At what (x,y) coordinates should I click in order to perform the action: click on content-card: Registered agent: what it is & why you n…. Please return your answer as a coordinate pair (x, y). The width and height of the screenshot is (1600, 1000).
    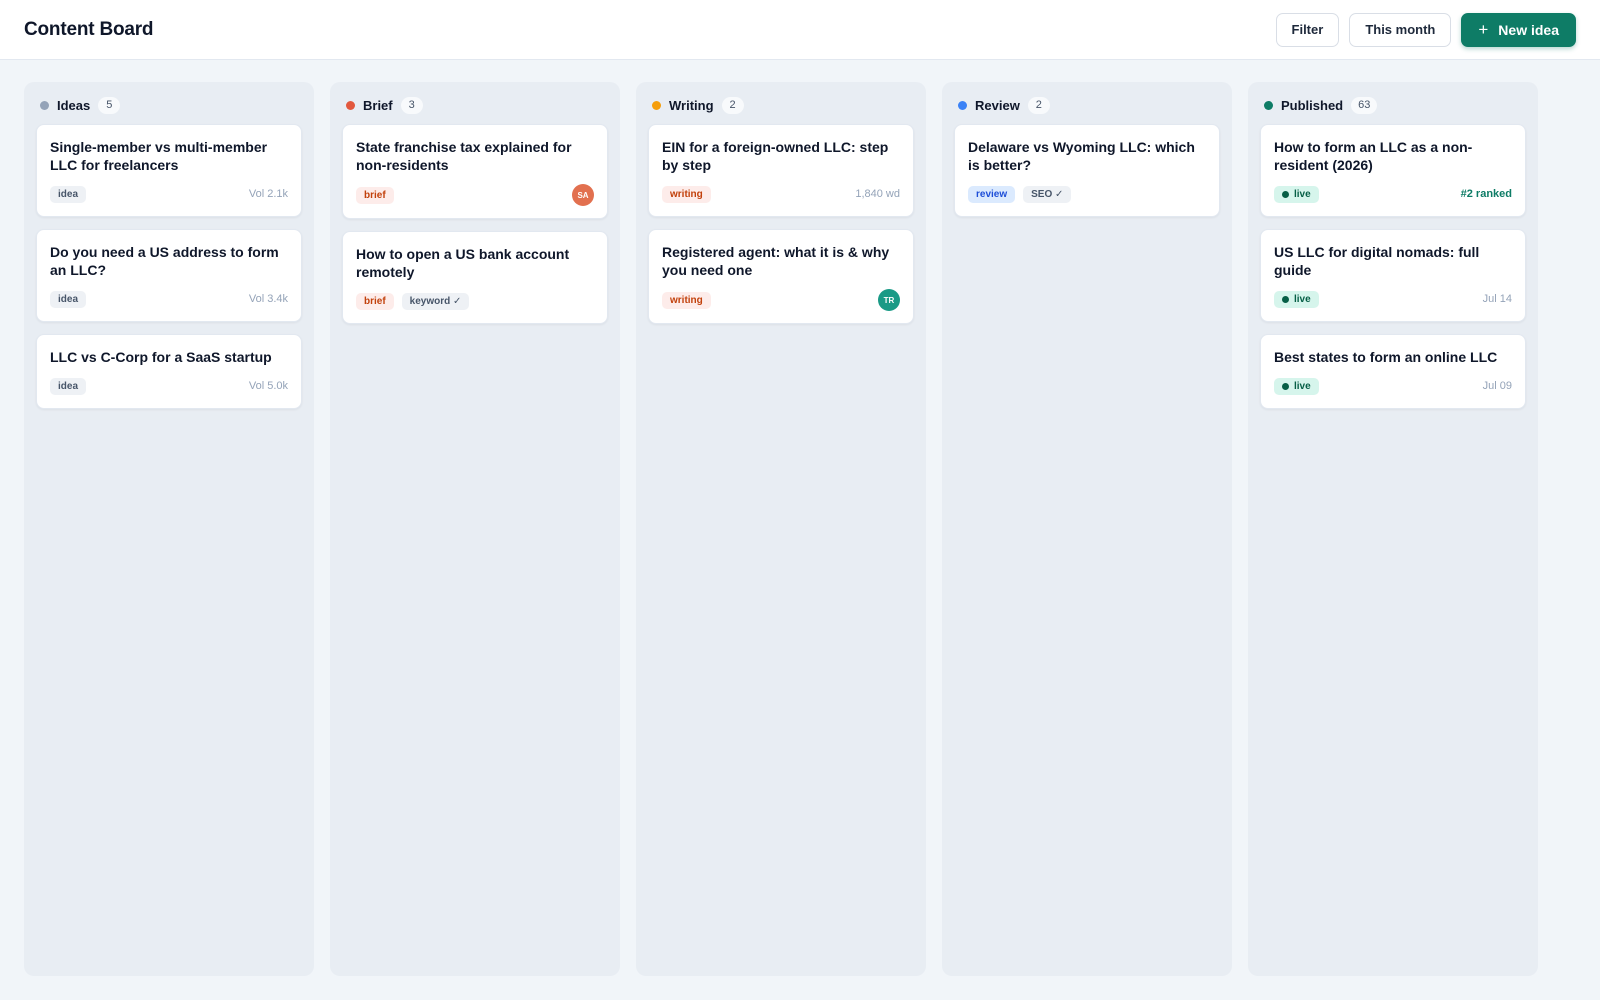
    Looking at the image, I should click on (781, 276).